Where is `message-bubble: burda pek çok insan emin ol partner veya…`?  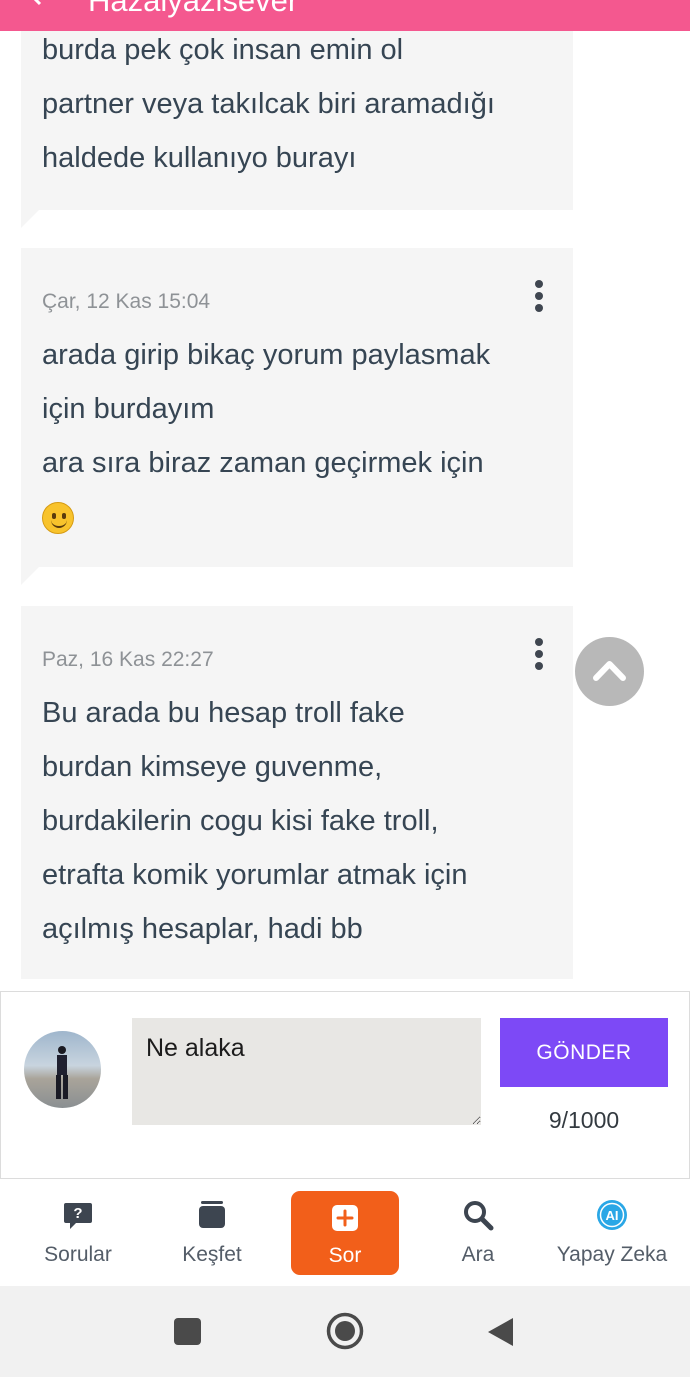
message-bubble: burda pek çok insan emin ol partner veya… is located at coordinates (297, 129).